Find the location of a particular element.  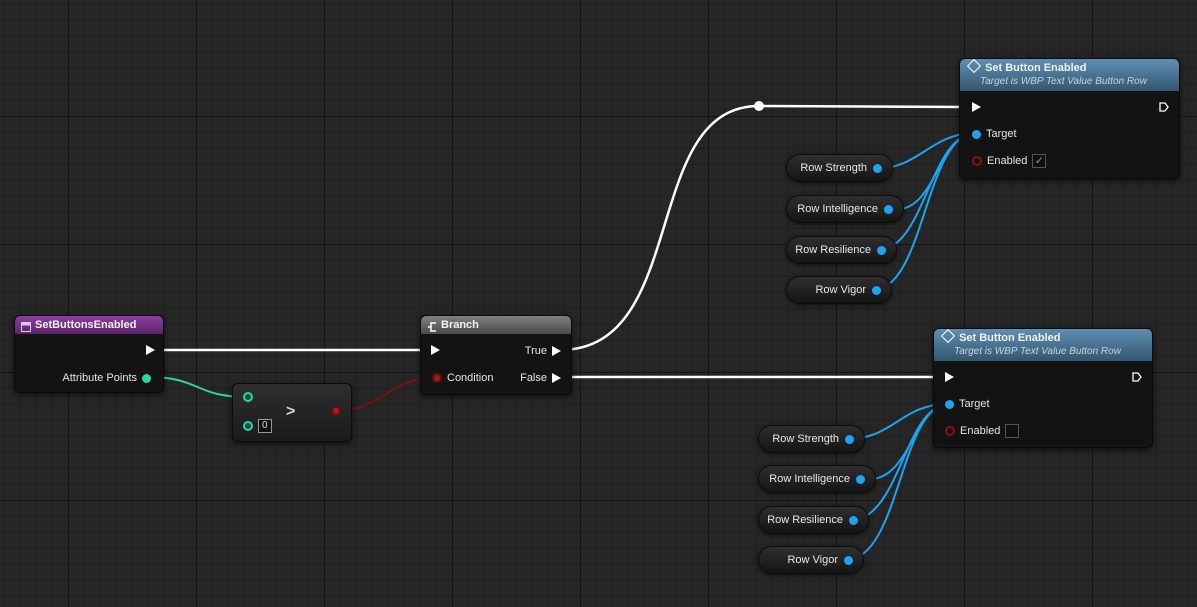

greater-than-symbol: > is located at coordinates (291, 411).